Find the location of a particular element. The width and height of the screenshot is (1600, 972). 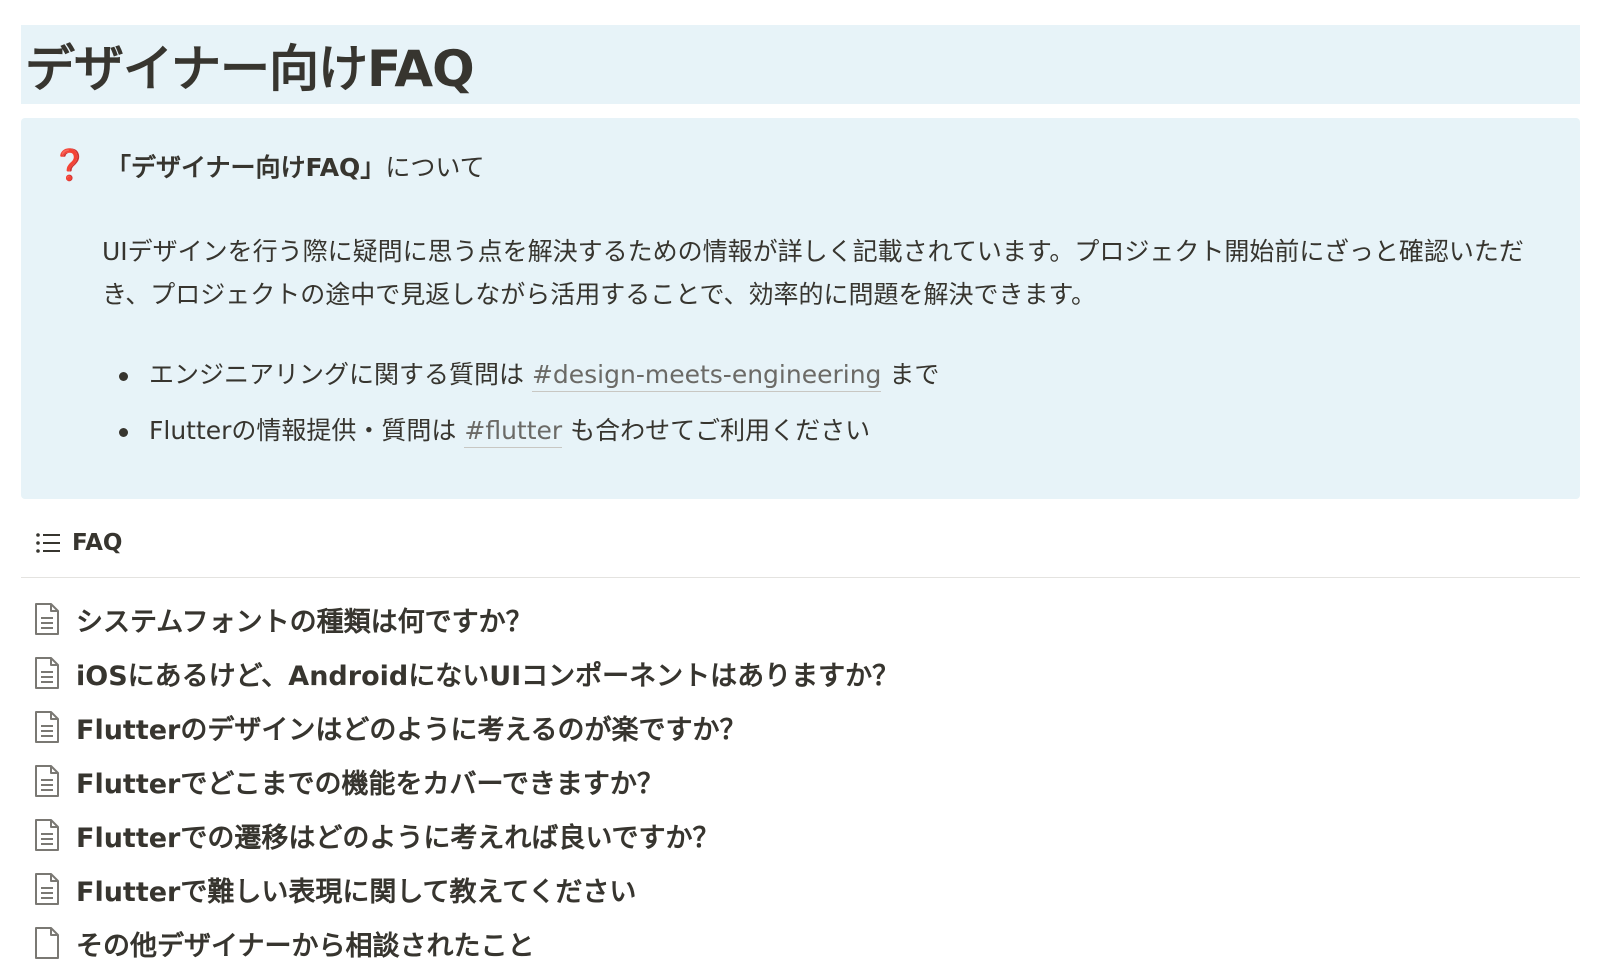

list-icon is located at coordinates (48, 543).